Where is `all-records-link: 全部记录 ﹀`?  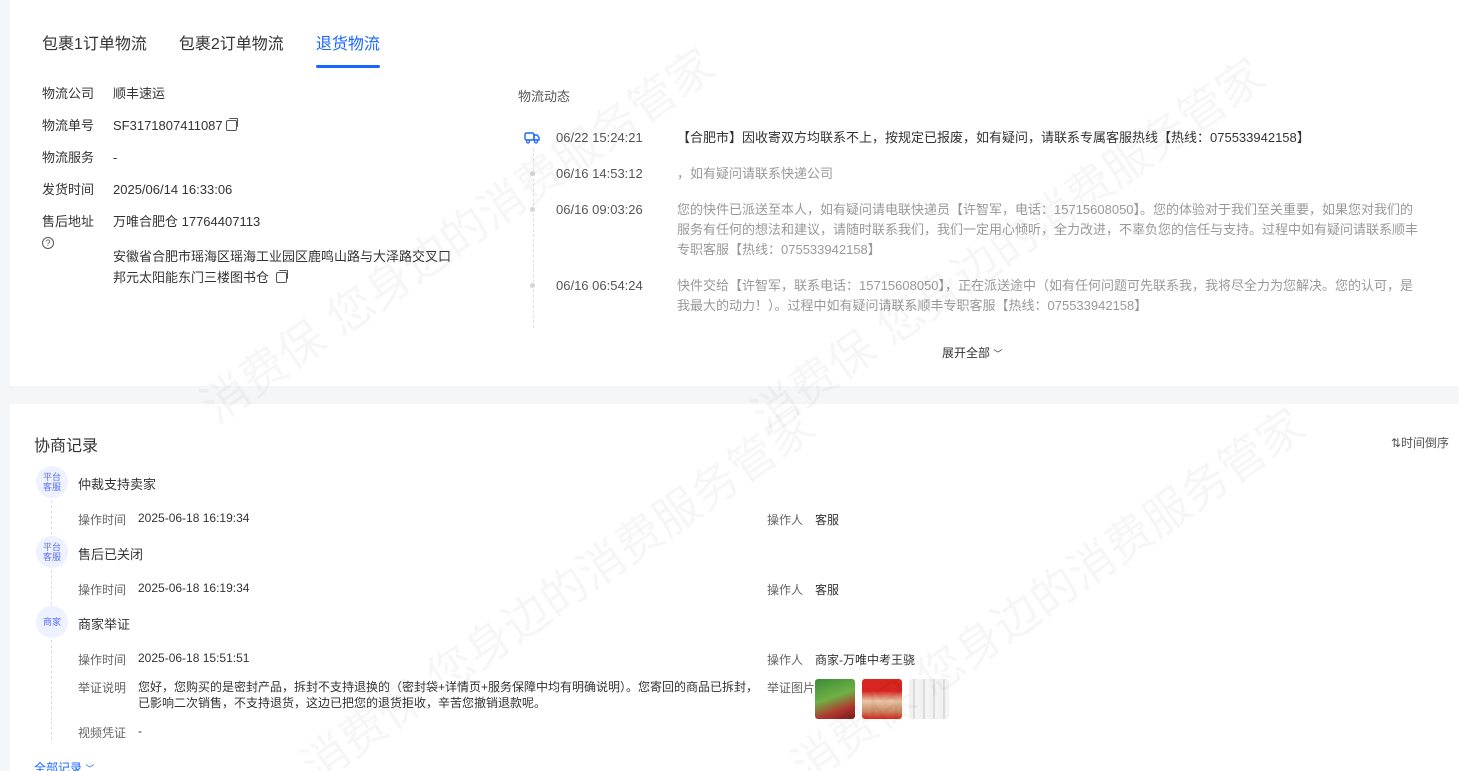 all-records-link: 全部记录 ﹀ is located at coordinates (64, 765).